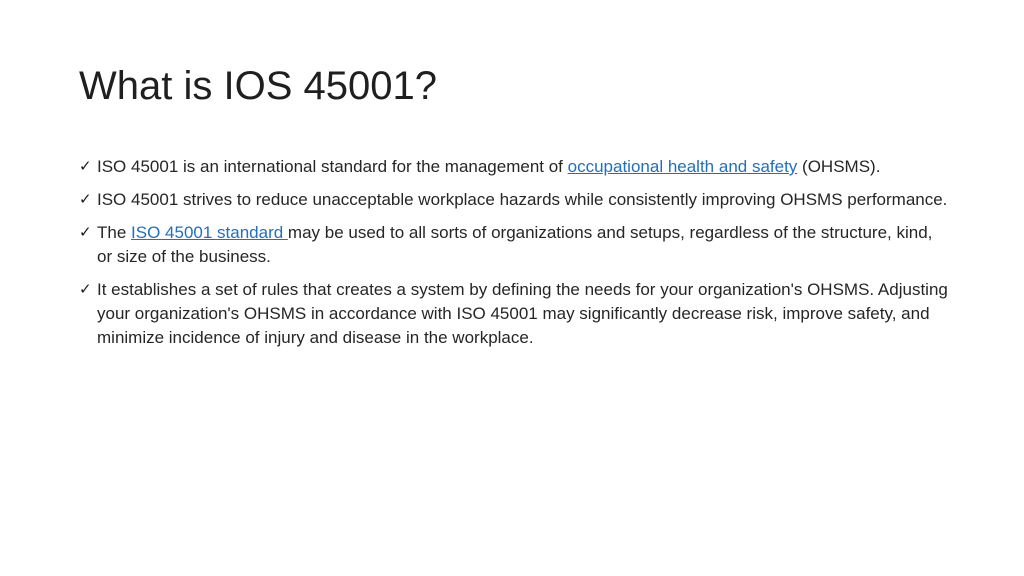  Describe the element at coordinates (258, 86) in the screenshot. I see `slide-title: What is IOS 45001?` at that location.